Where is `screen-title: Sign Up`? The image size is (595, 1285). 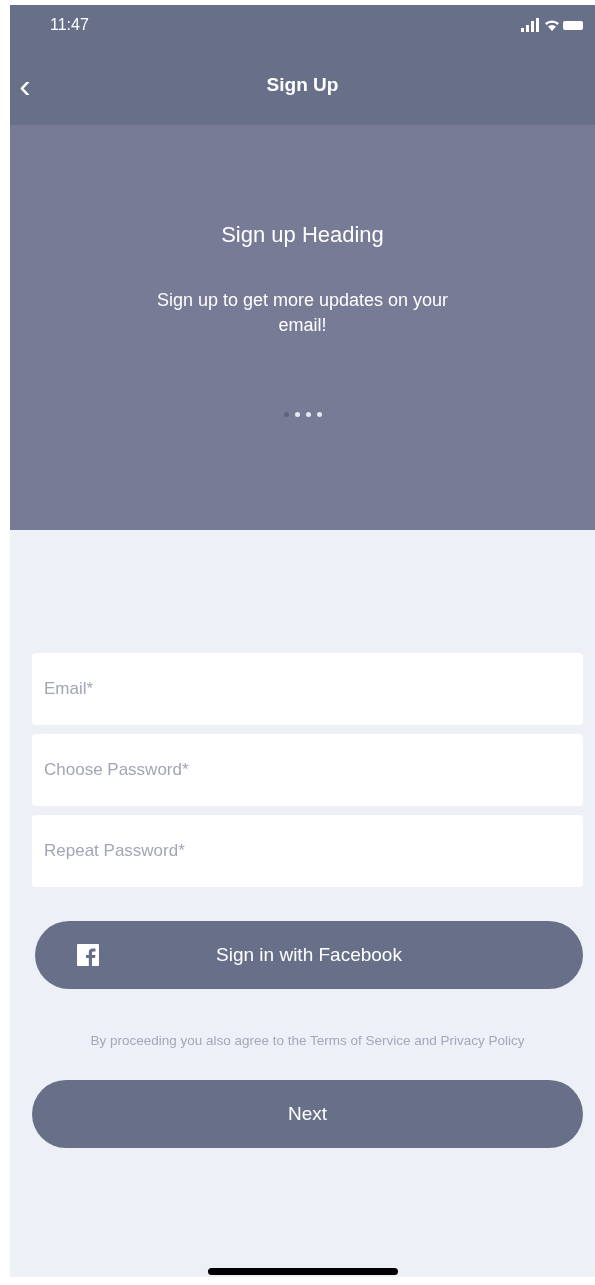 screen-title: Sign Up is located at coordinates (302, 85).